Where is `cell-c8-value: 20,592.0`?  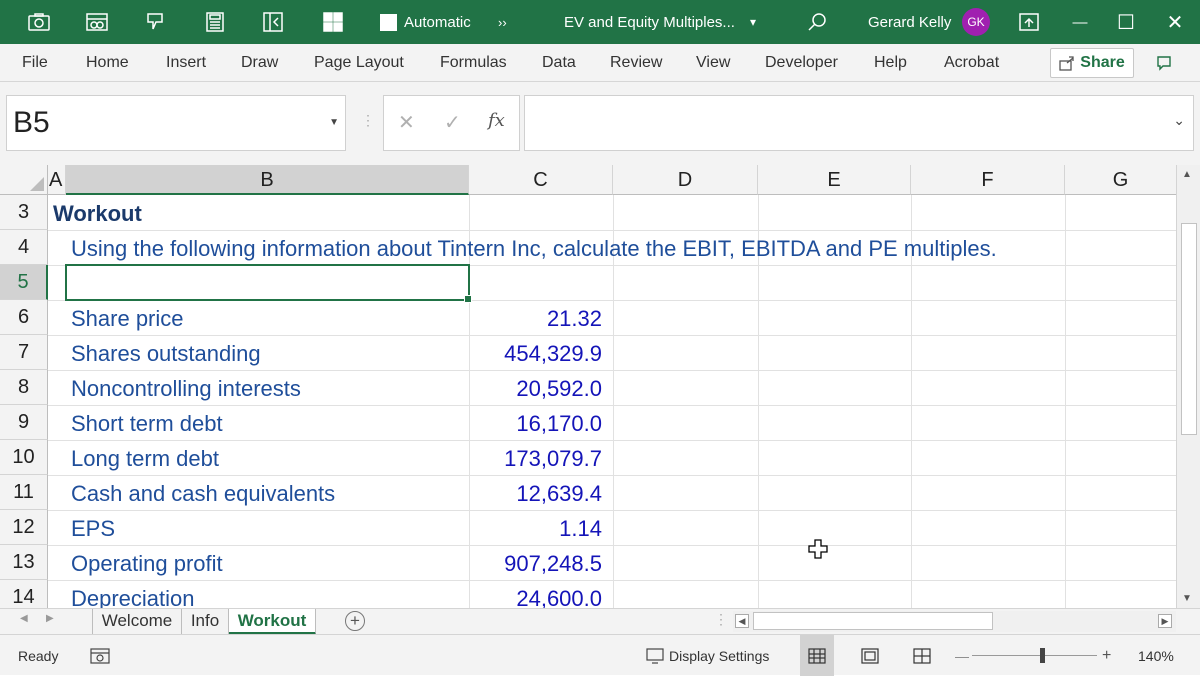
cell-c8-value: 20,592.0 is located at coordinates (536, 388).